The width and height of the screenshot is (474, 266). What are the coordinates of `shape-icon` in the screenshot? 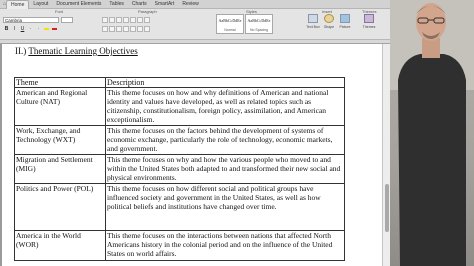 It's located at (329, 18).